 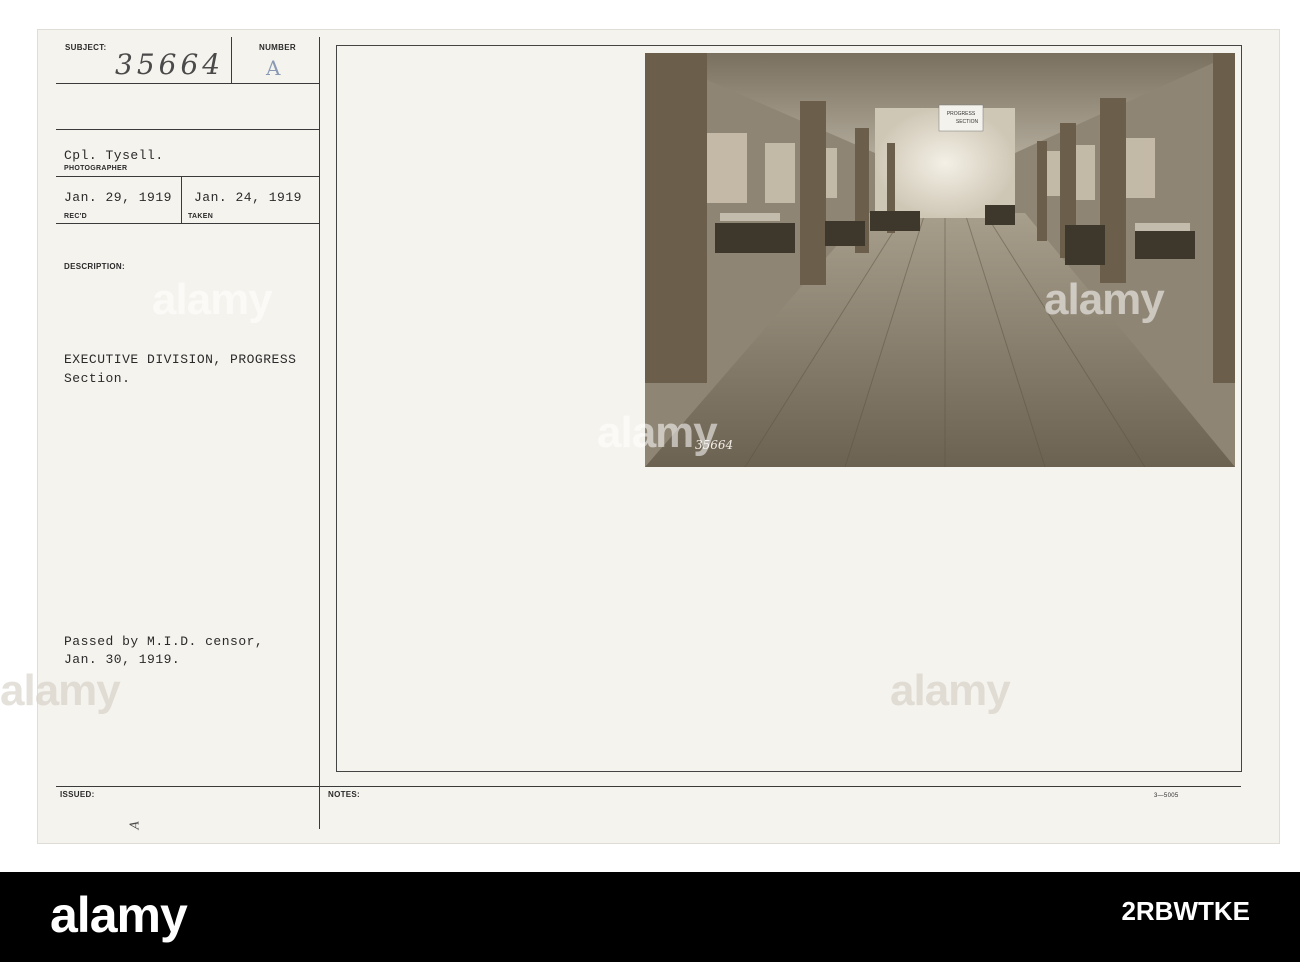 I want to click on received-date: Jan. 29, 1919, so click(x=118, y=197).